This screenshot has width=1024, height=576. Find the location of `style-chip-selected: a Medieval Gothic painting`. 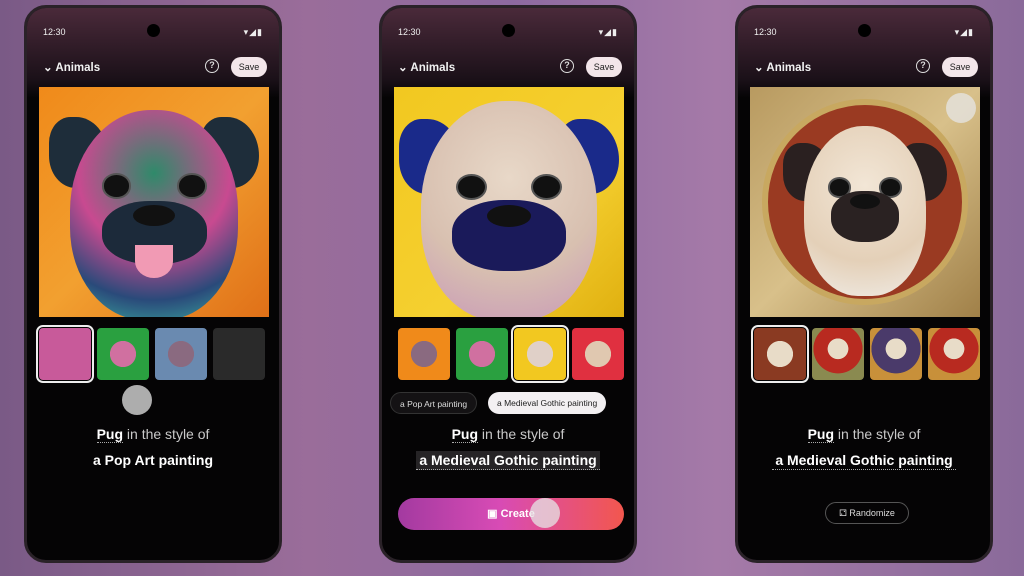

style-chip-selected: a Medieval Gothic painting is located at coordinates (547, 403).